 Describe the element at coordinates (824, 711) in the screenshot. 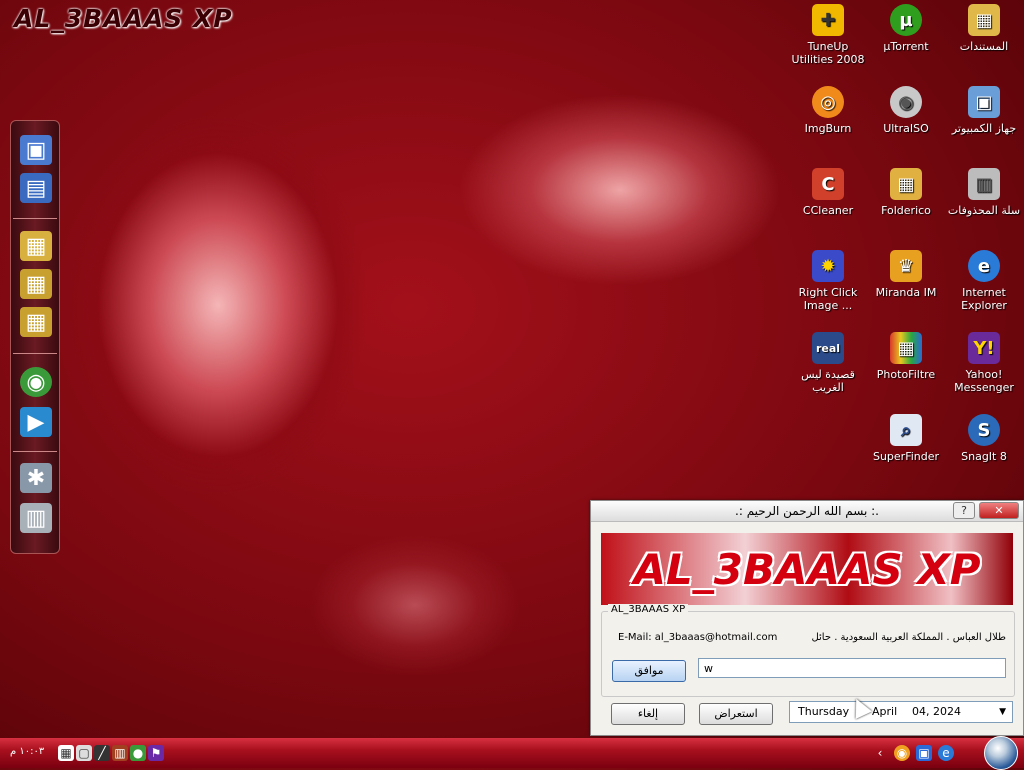

I see `date-day: Thursday` at that location.